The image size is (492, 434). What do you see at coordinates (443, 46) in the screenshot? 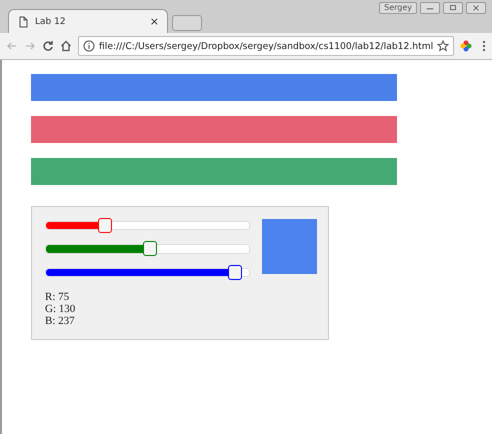
I see `star-icon` at bounding box center [443, 46].